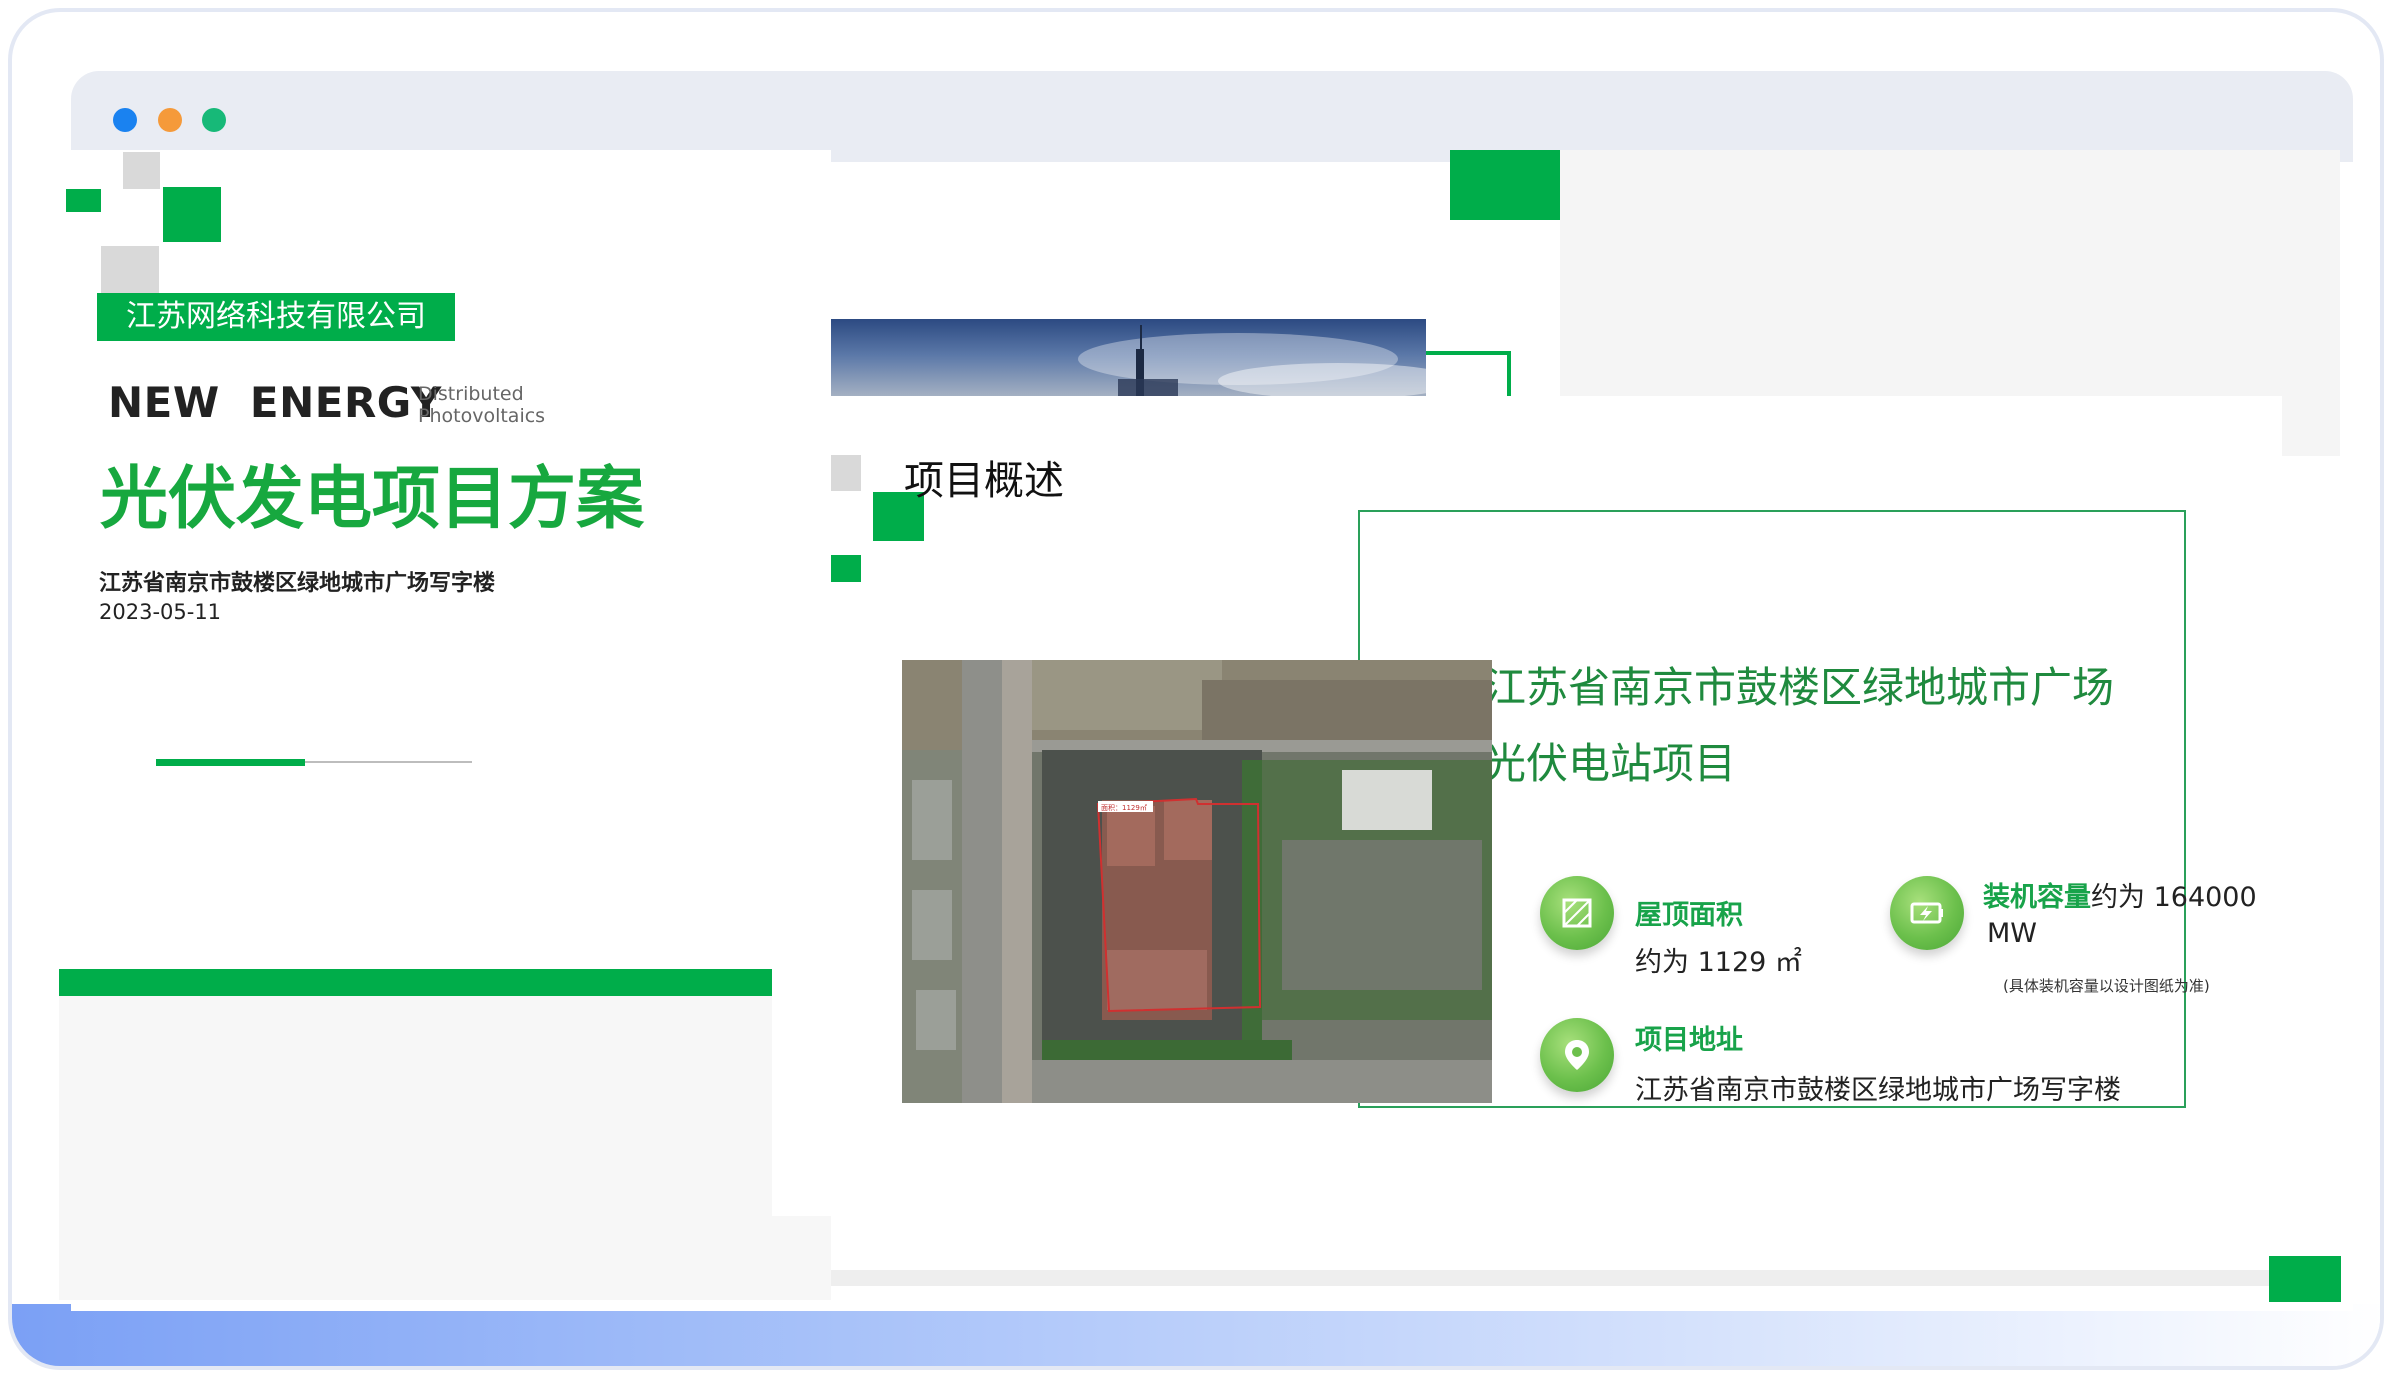 The image size is (2400, 1380). Describe the element at coordinates (214, 120) in the screenshot. I see `window-maximize-button` at that location.